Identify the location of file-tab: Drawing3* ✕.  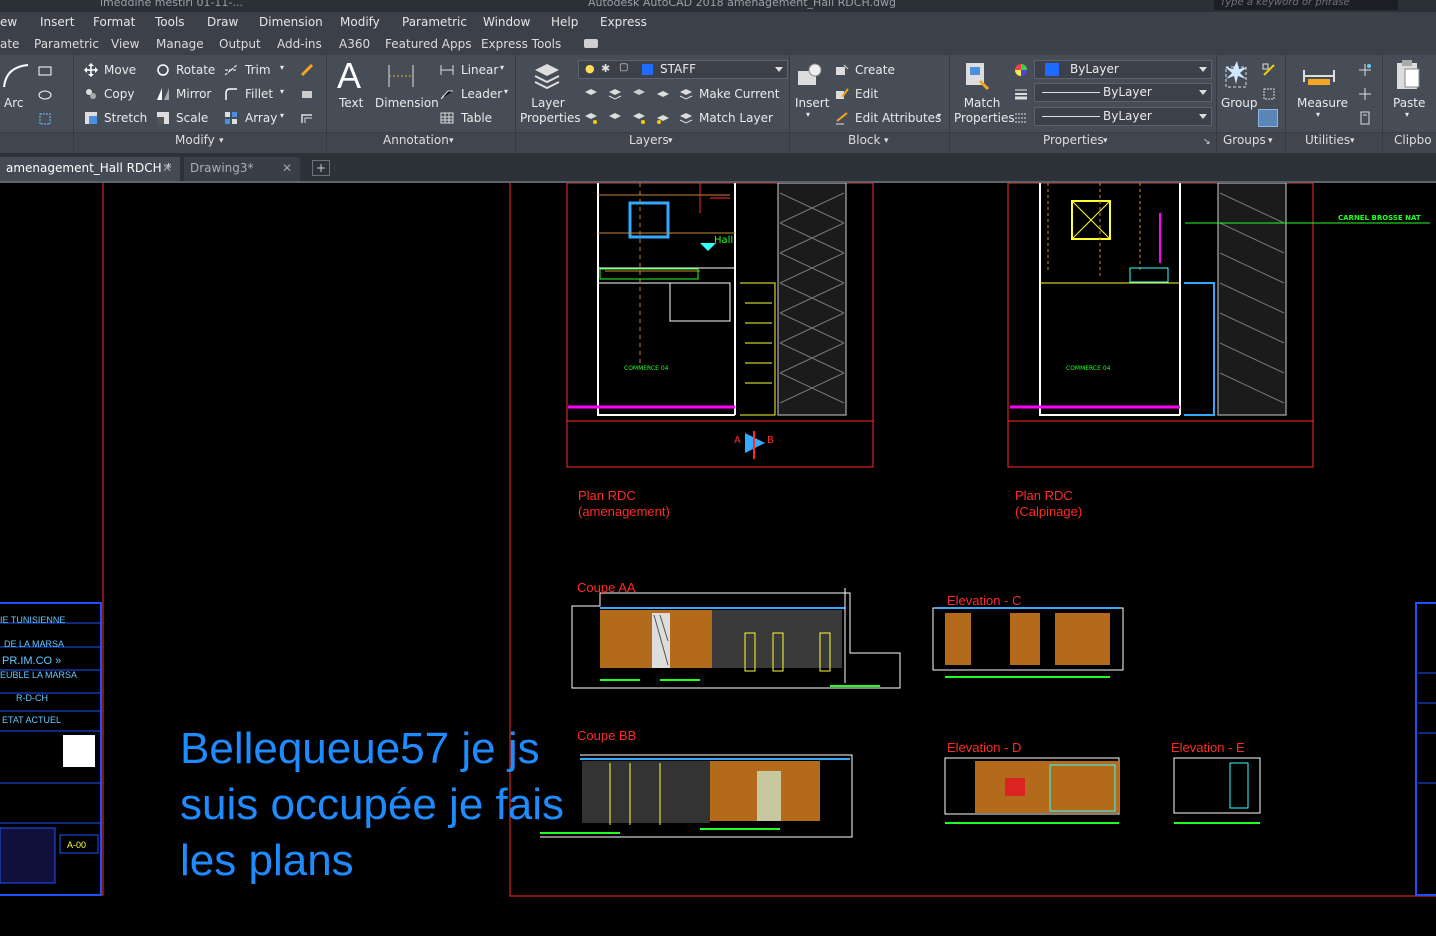
(242, 169).